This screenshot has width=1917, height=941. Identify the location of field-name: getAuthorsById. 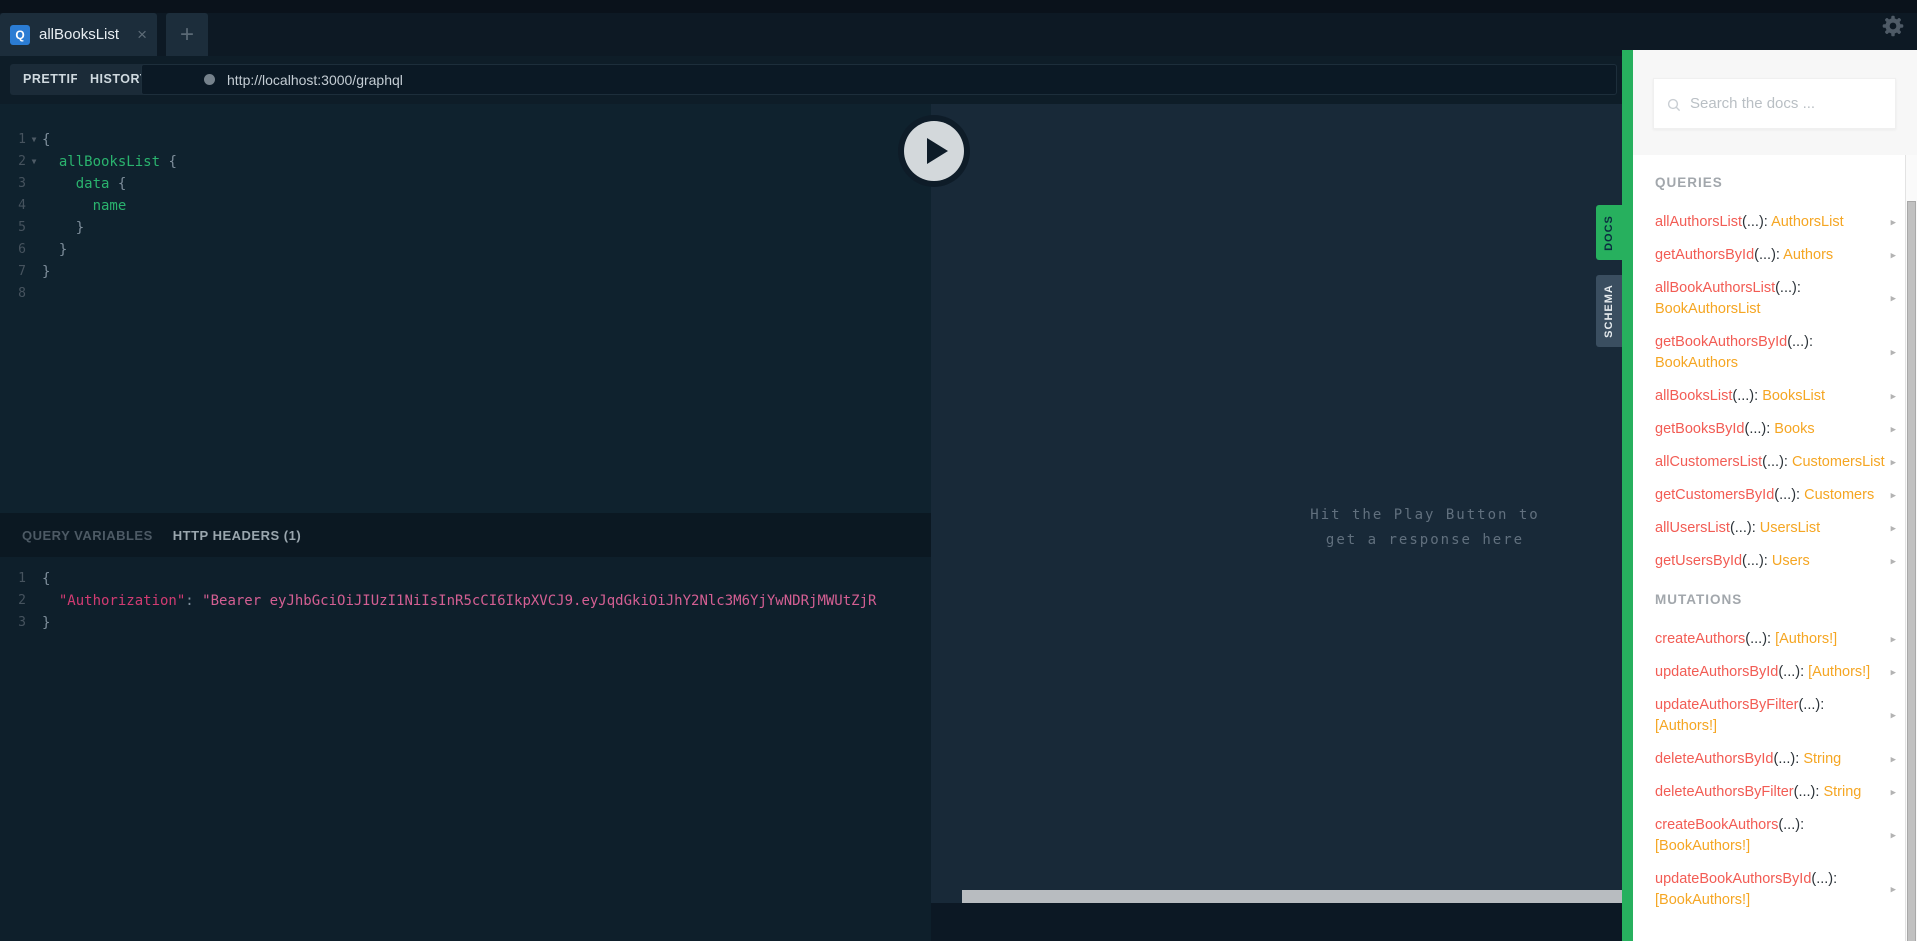
(1705, 255).